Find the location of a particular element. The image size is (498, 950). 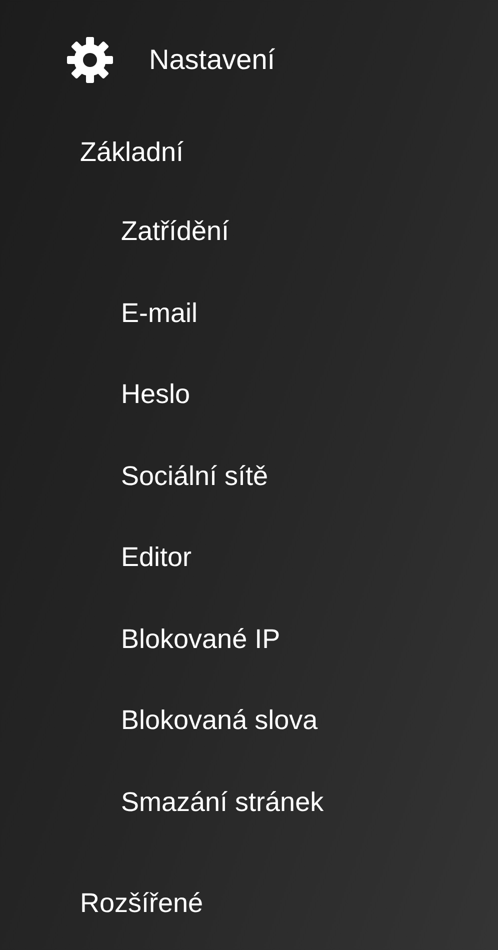

menu-item: Heslo is located at coordinates (155, 394).